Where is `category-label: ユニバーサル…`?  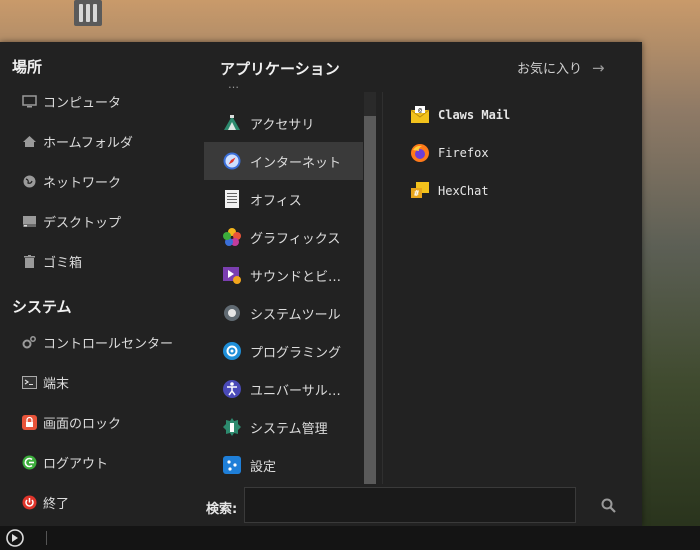
category-label: ユニバーサル… is located at coordinates (295, 391).